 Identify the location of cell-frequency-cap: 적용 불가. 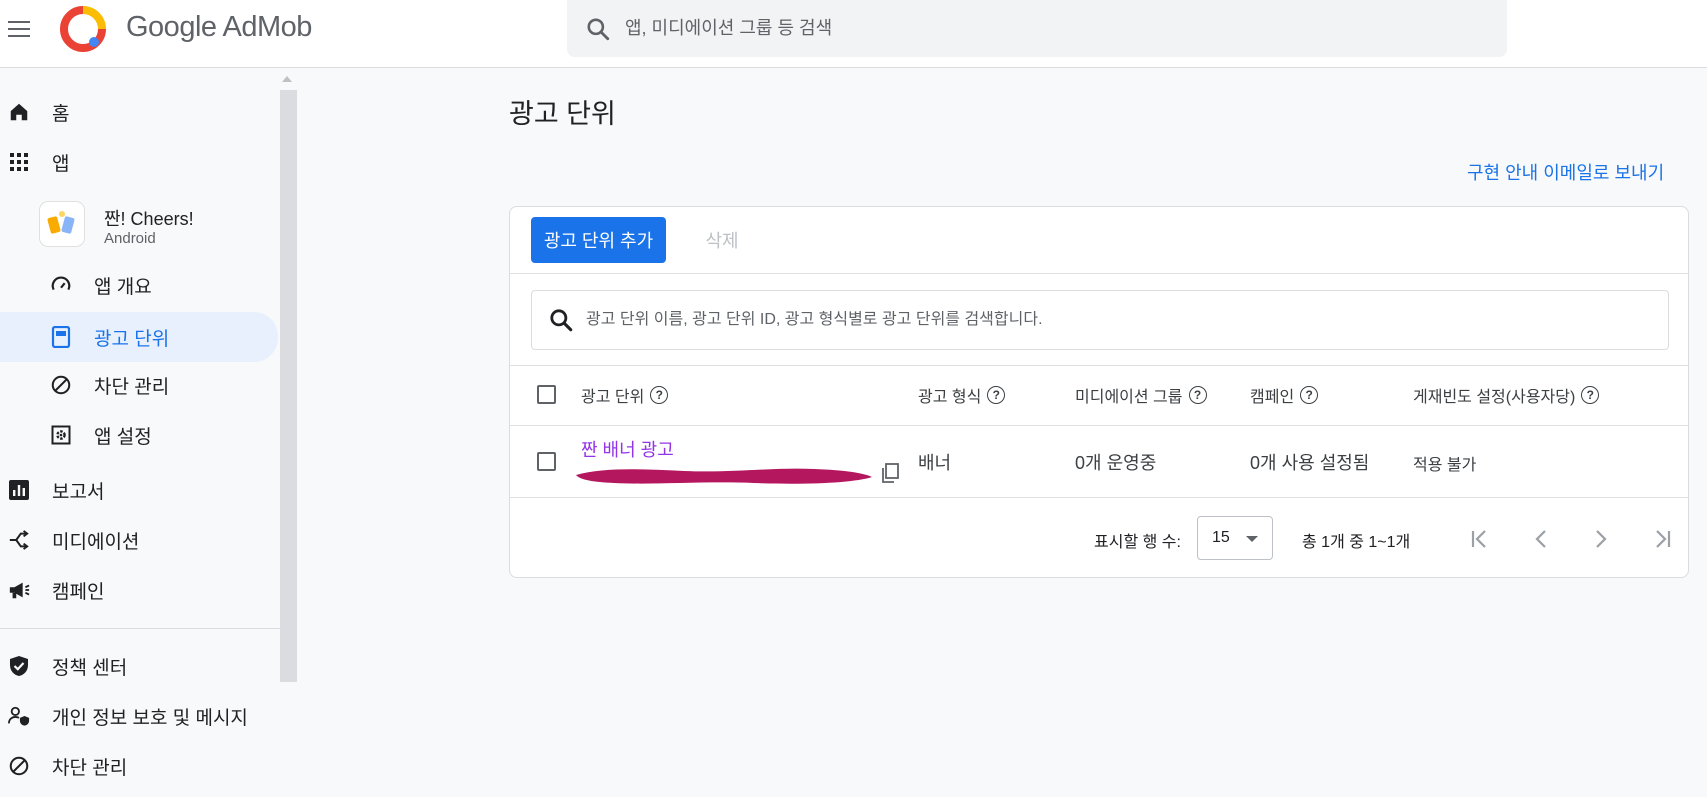
(1445, 465).